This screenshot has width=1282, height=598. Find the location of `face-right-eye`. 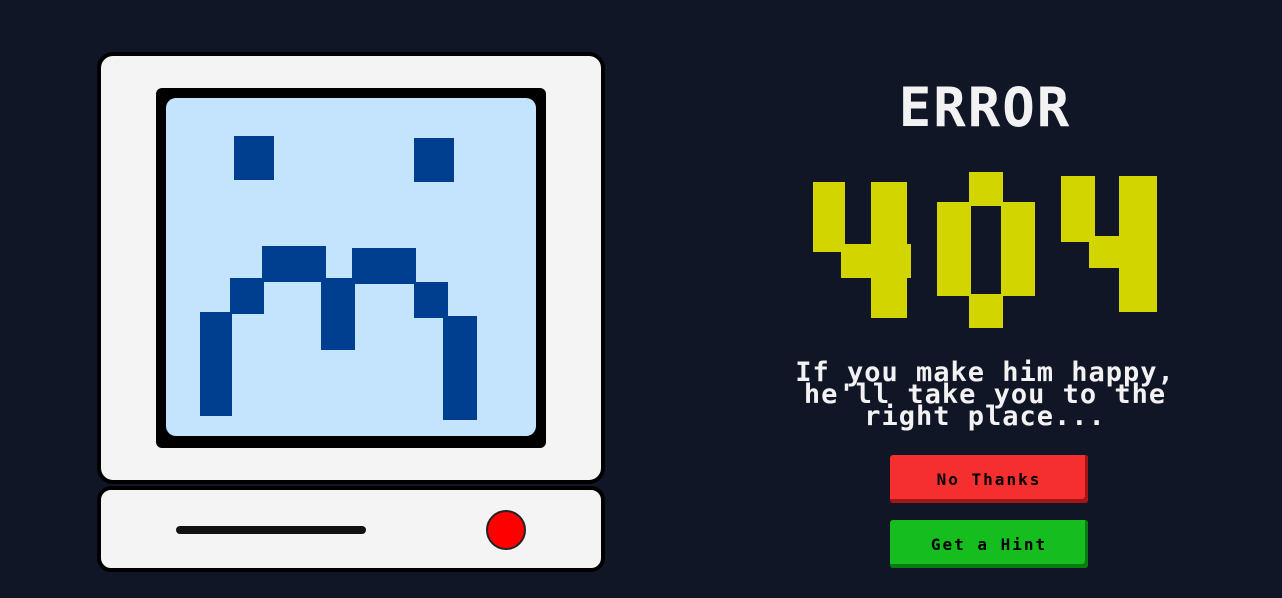

face-right-eye is located at coordinates (434, 160).